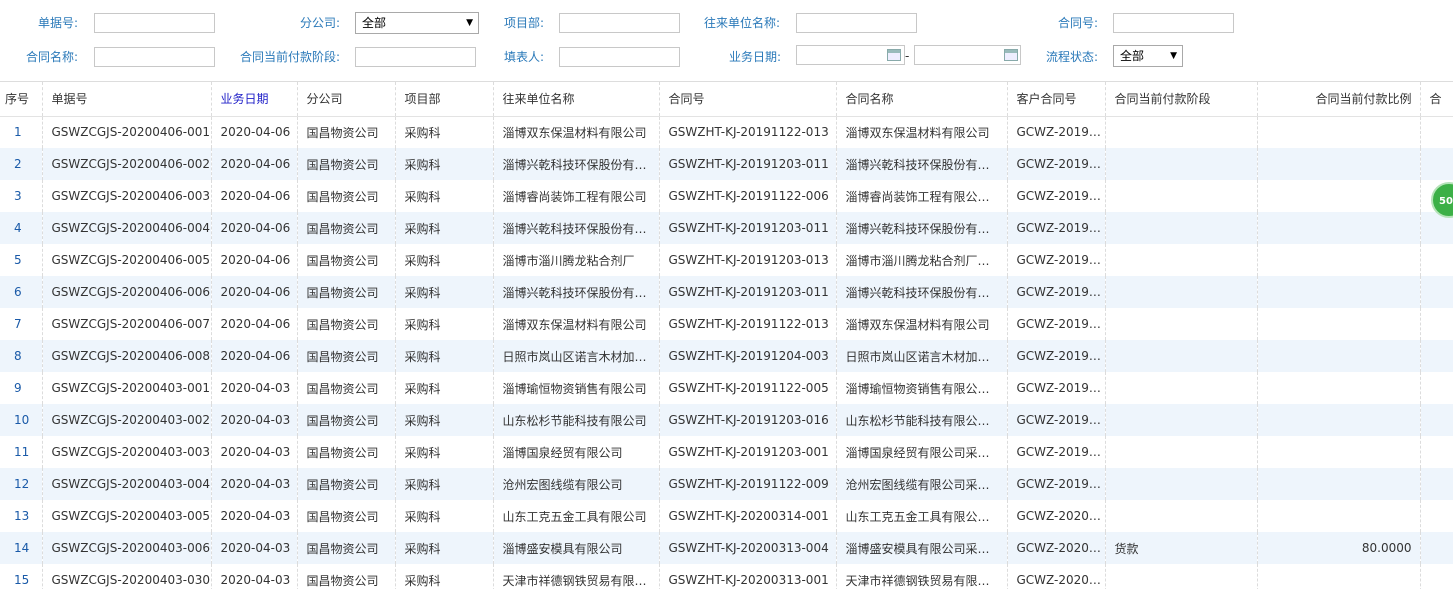  I want to click on biz-date-label: 业务日期:, so click(755, 57).